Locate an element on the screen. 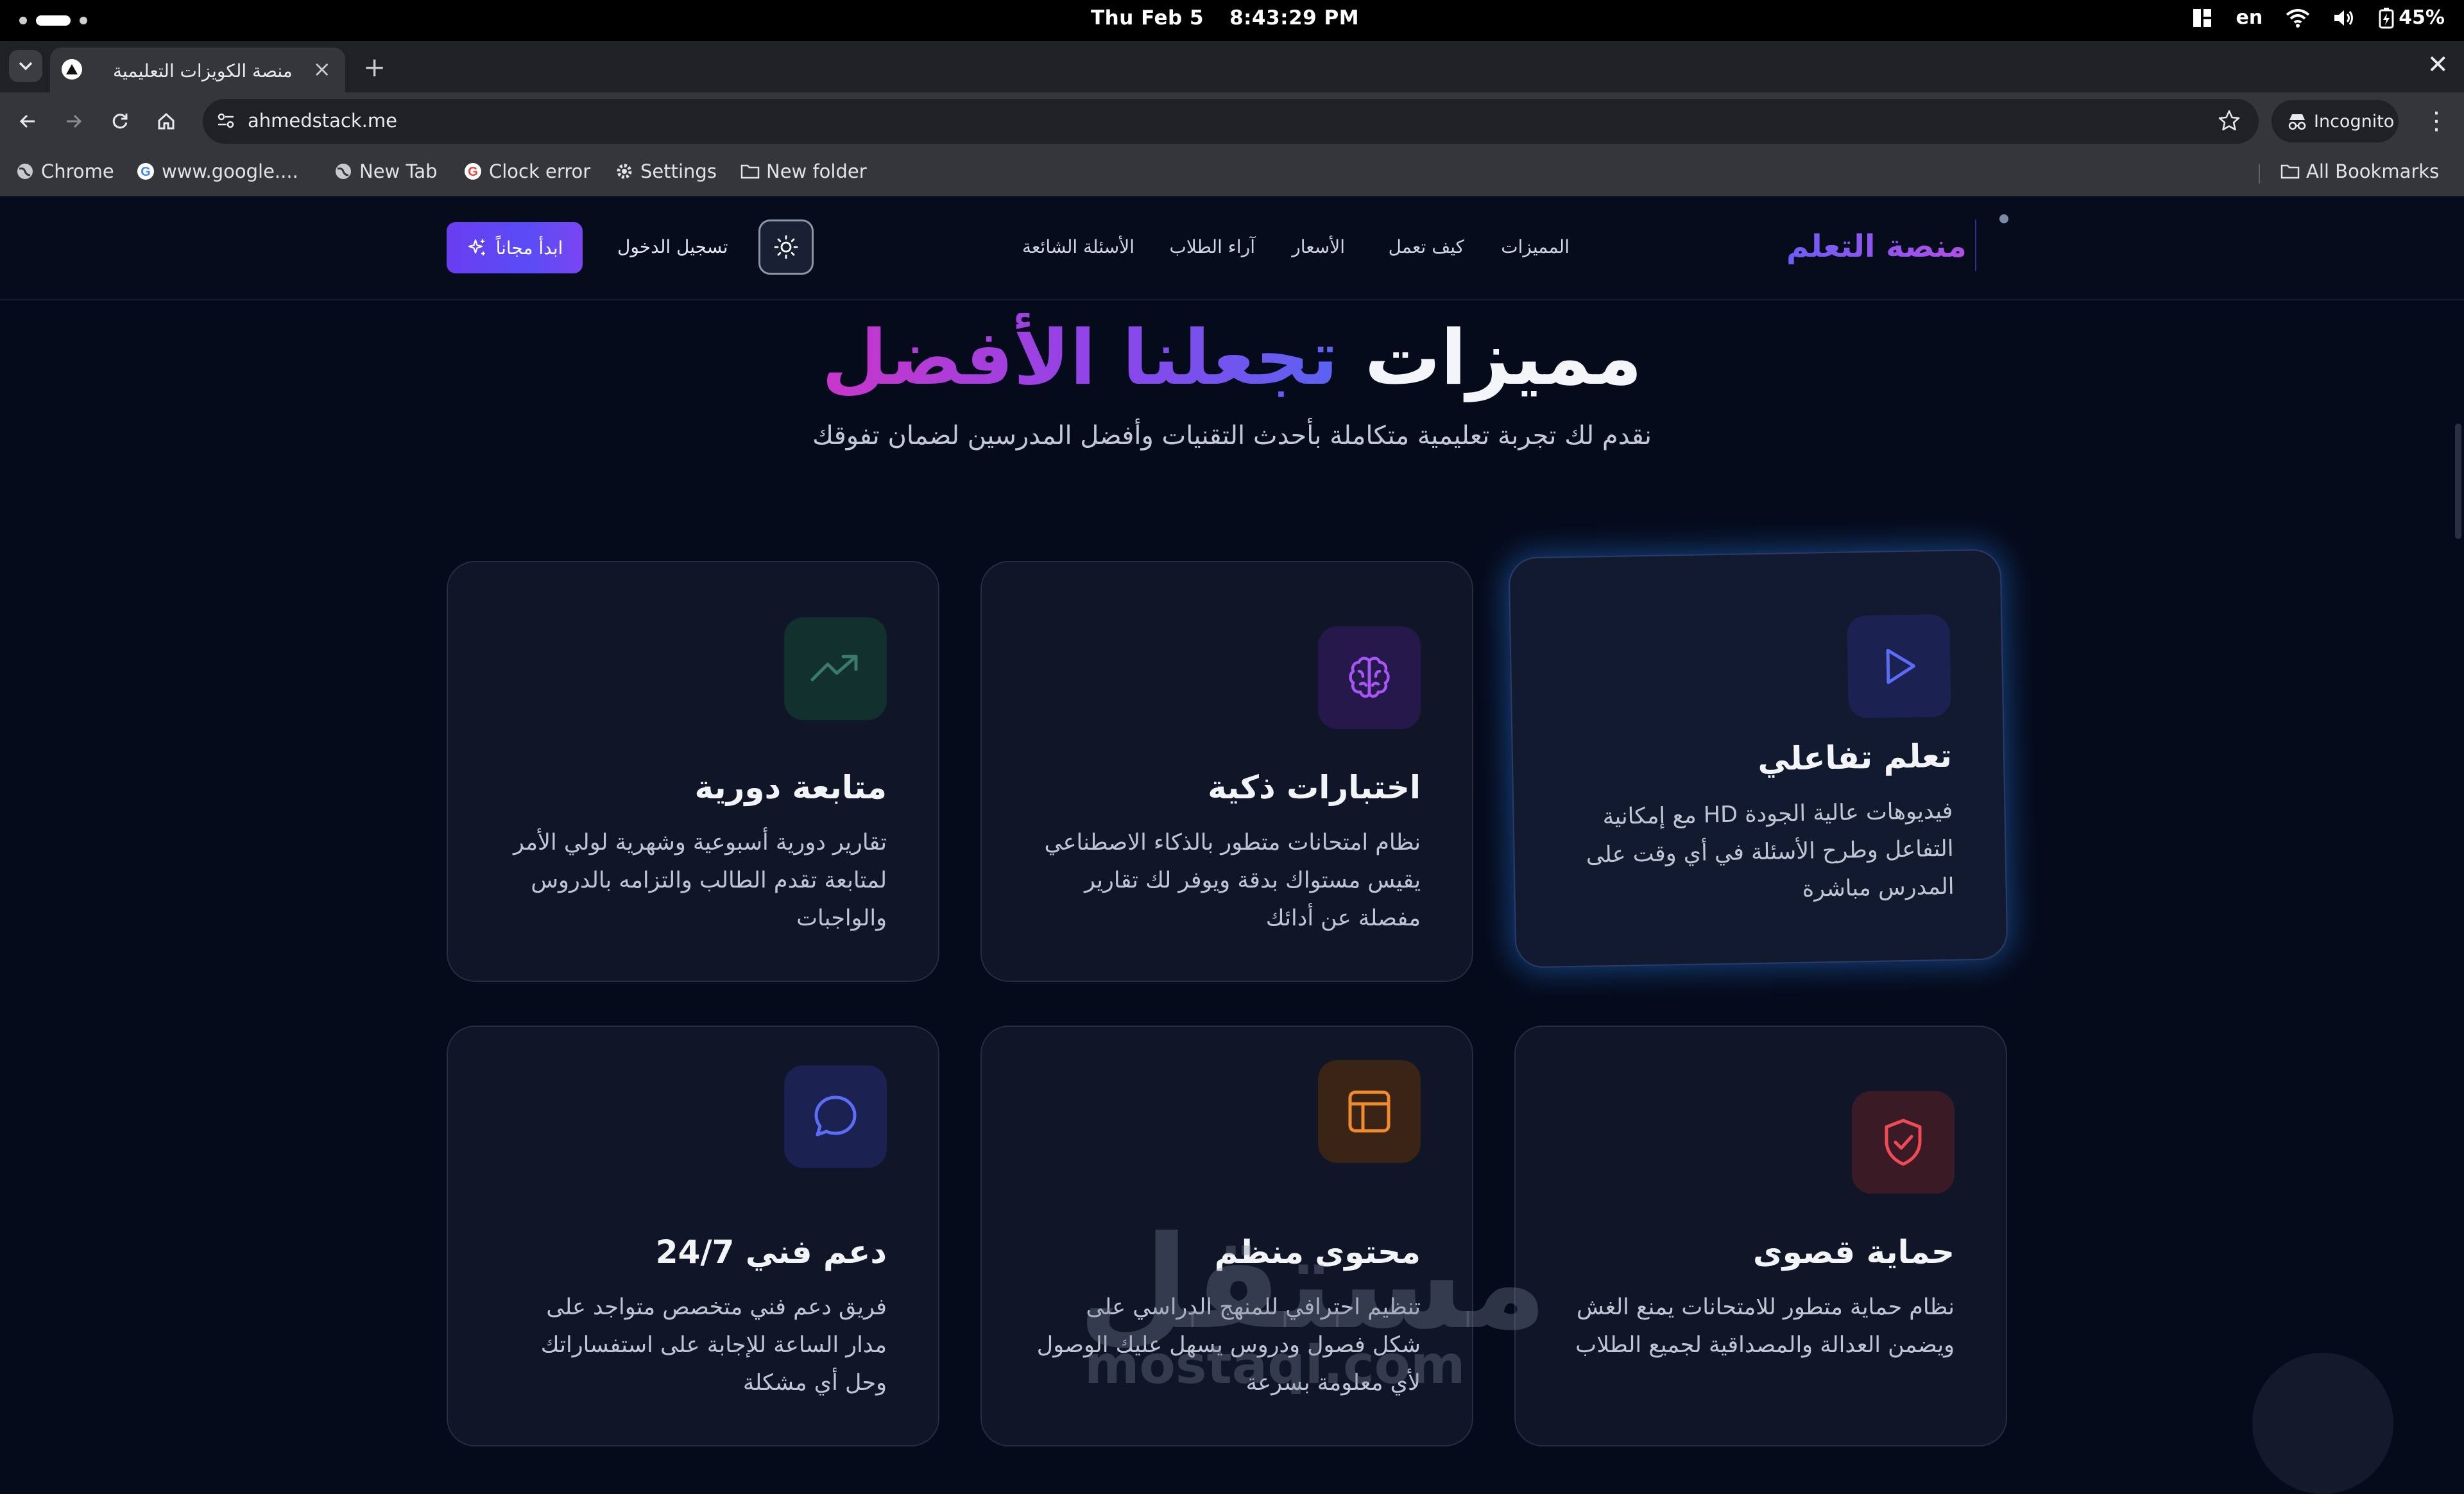 This screenshot has width=2464, height=1494. address-bar: ahmedstack.me is located at coordinates (1231, 122).